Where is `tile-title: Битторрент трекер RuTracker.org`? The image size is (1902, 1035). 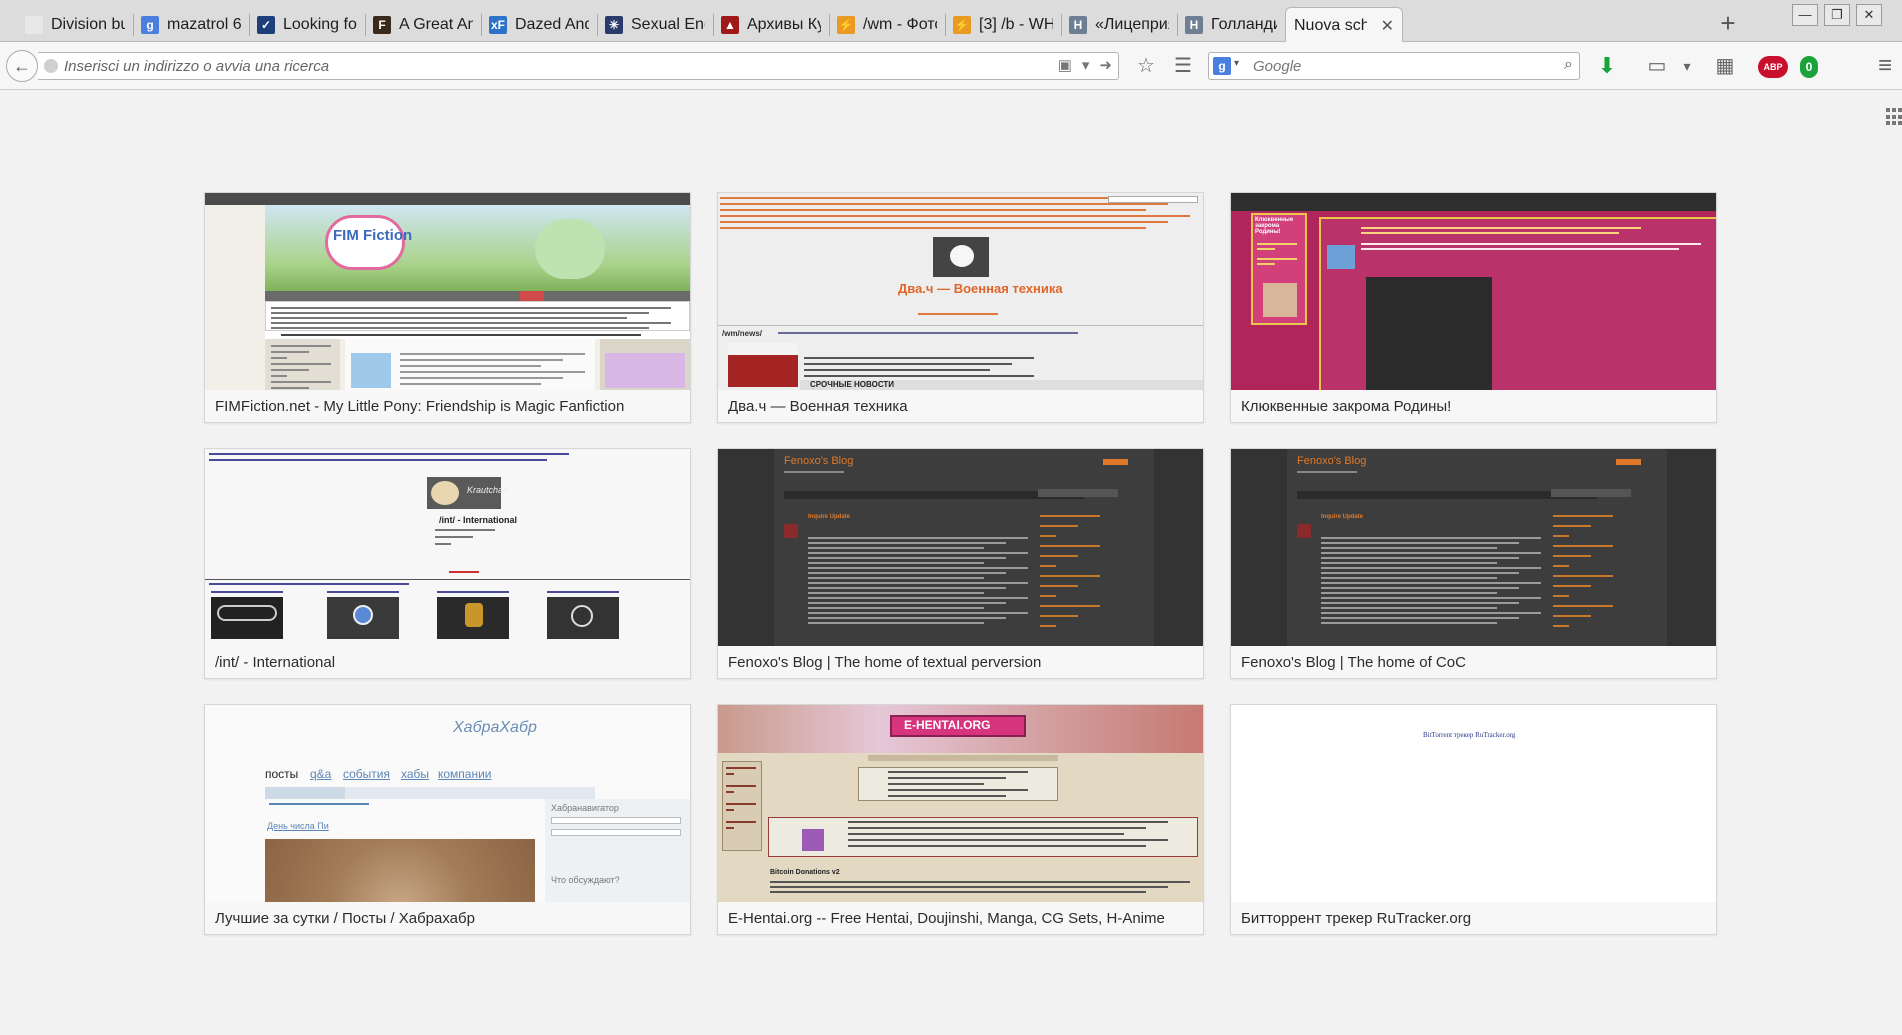
tile-title: Битторрент трекер RuTracker.org is located at coordinates (1473, 918).